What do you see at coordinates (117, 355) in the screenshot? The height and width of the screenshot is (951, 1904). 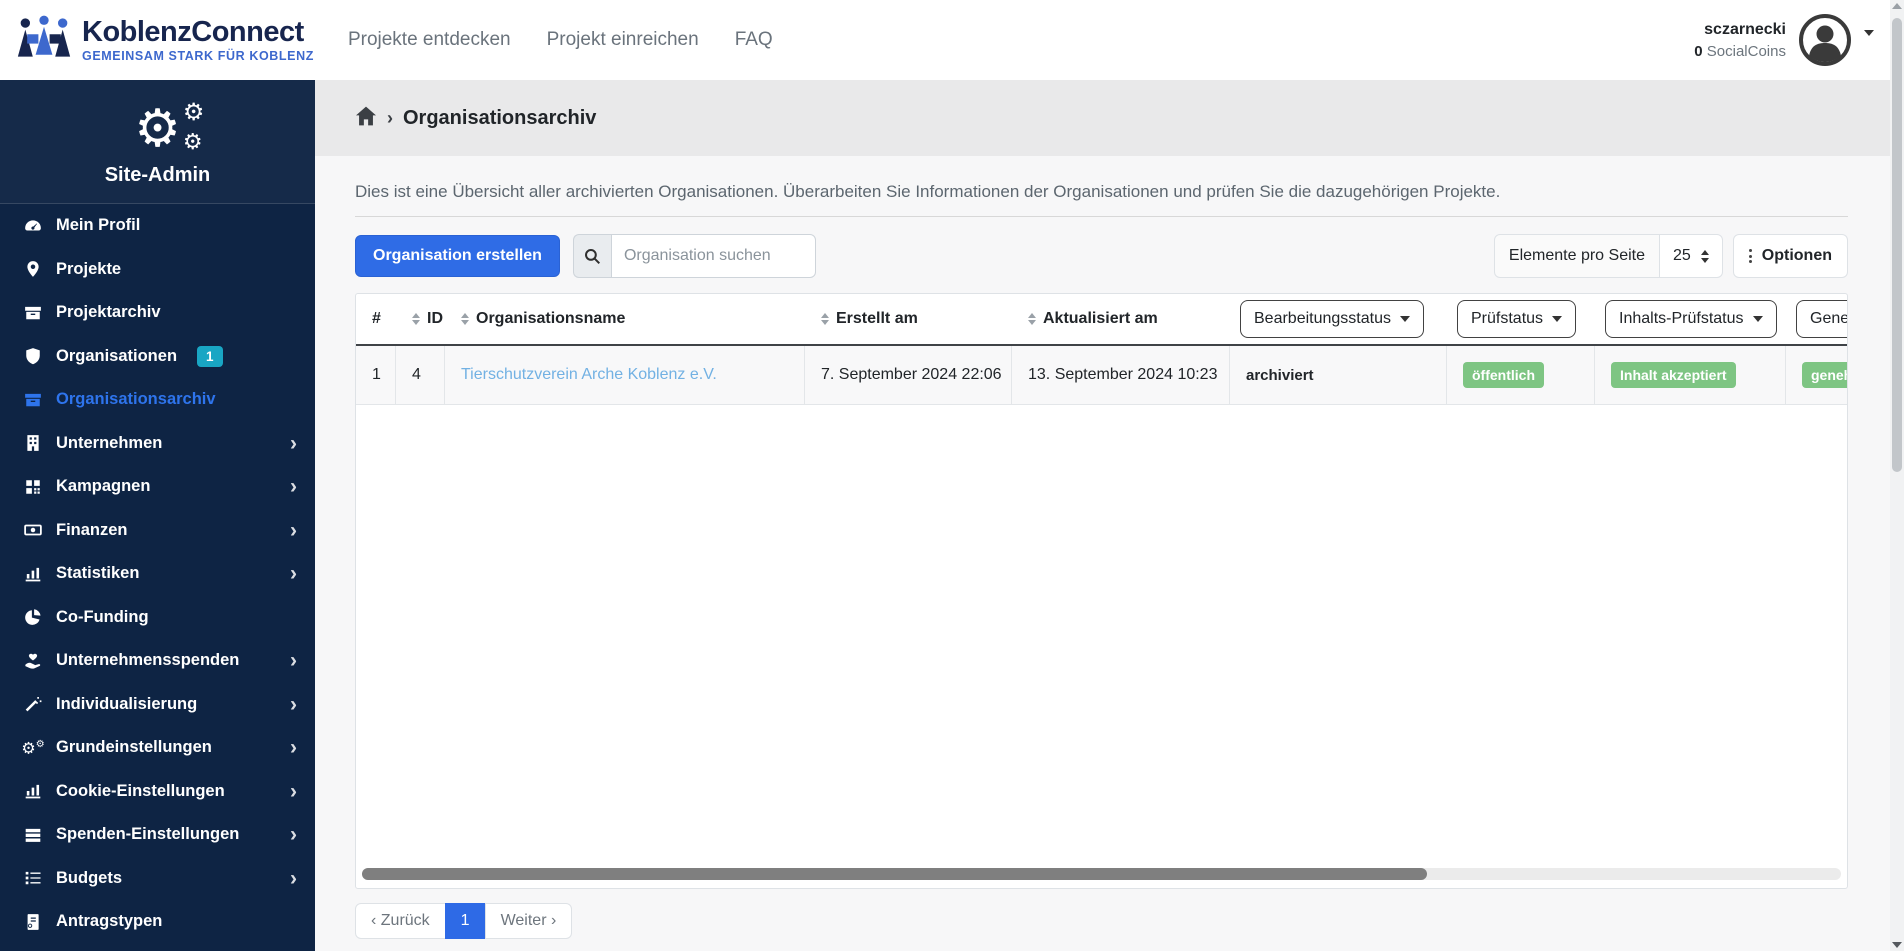 I see `sidebar-item-label: Organisationen` at bounding box center [117, 355].